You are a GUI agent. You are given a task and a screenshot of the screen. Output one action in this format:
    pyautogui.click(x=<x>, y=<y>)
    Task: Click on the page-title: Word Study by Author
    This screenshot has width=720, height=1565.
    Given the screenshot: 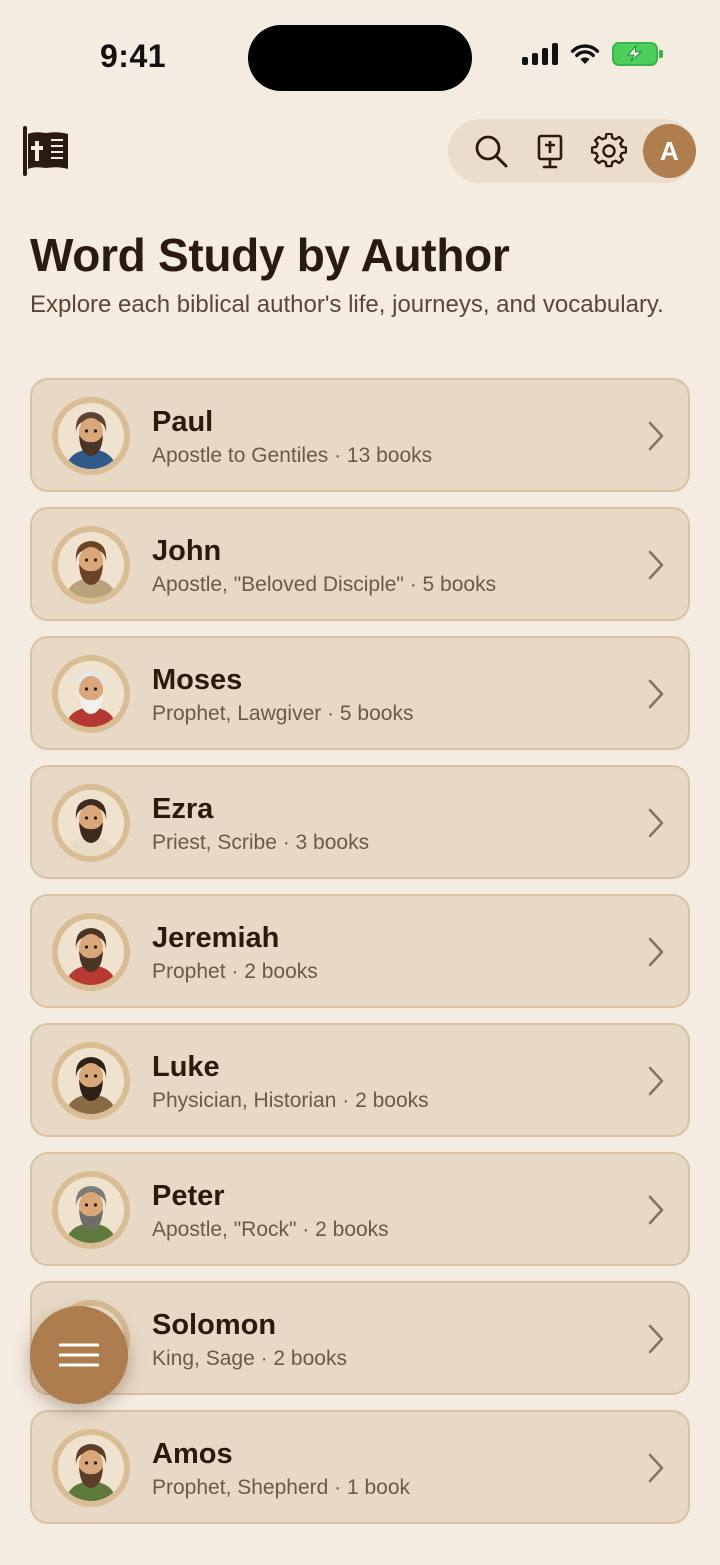 What is the action you would take?
    pyautogui.click(x=270, y=255)
    